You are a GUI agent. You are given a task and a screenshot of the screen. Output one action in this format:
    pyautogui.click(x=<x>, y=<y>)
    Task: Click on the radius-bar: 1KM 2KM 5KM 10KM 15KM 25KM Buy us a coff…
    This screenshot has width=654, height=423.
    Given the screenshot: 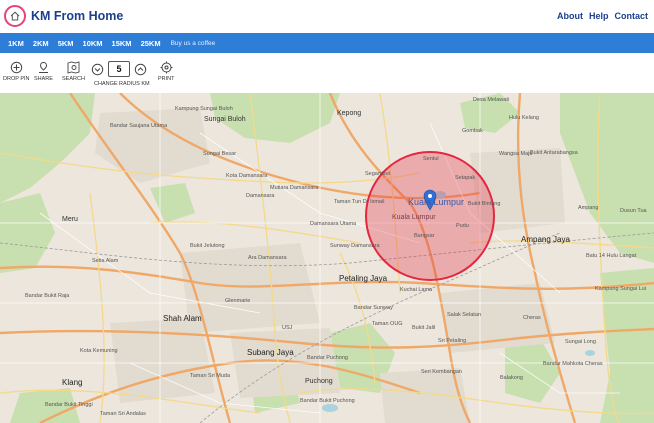 What is the action you would take?
    pyautogui.click(x=327, y=43)
    